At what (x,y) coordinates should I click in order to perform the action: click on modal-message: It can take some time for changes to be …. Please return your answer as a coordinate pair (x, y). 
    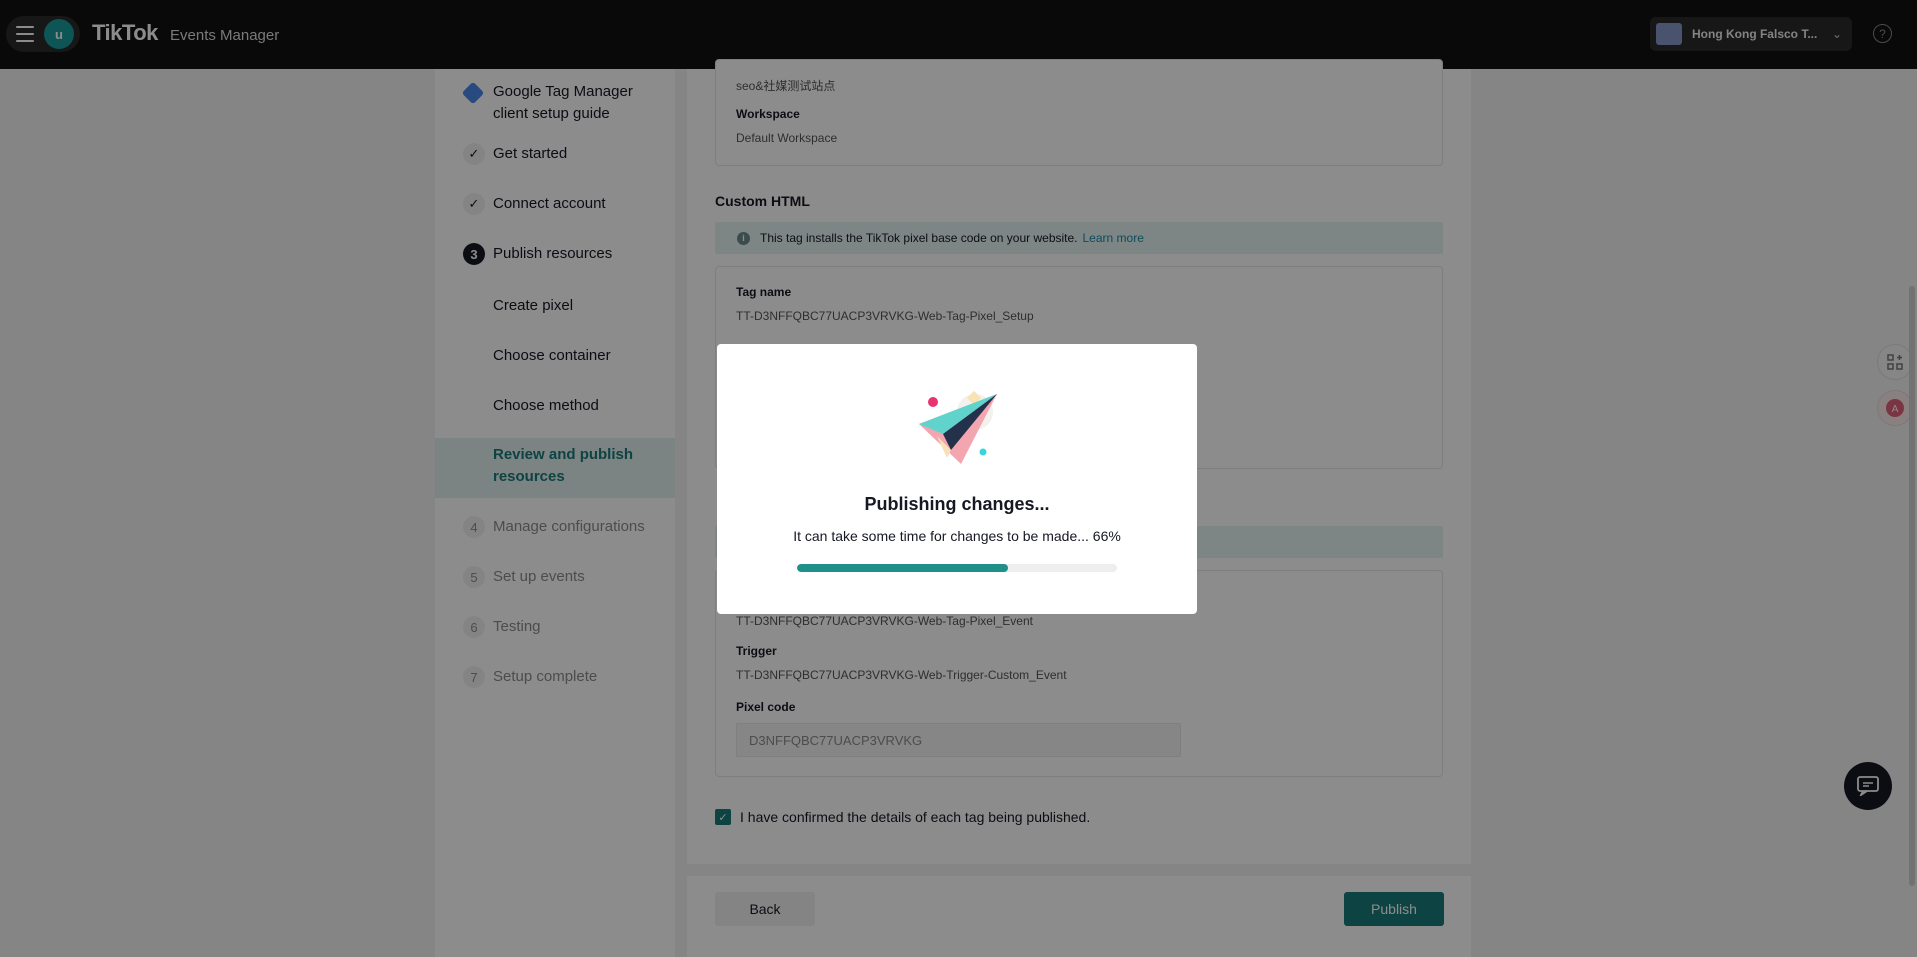
    Looking at the image, I should click on (957, 536).